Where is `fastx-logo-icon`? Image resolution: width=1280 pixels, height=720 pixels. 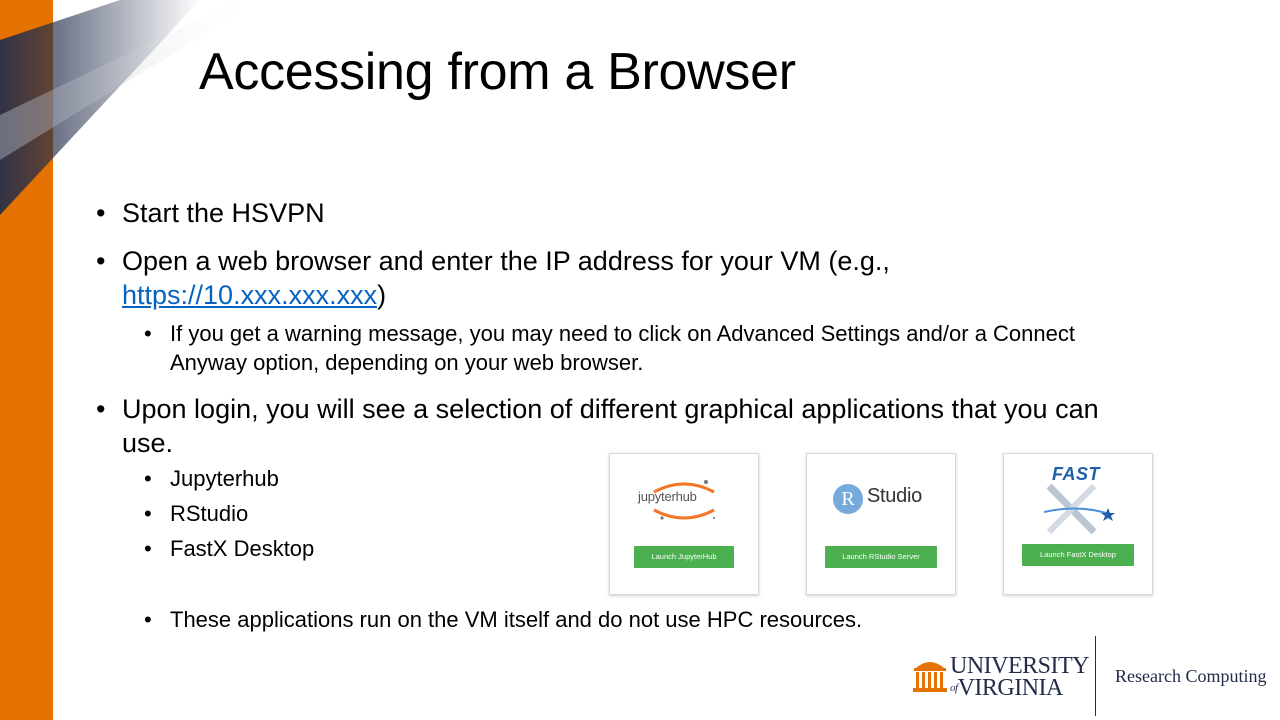 fastx-logo-icon is located at coordinates (1079, 509).